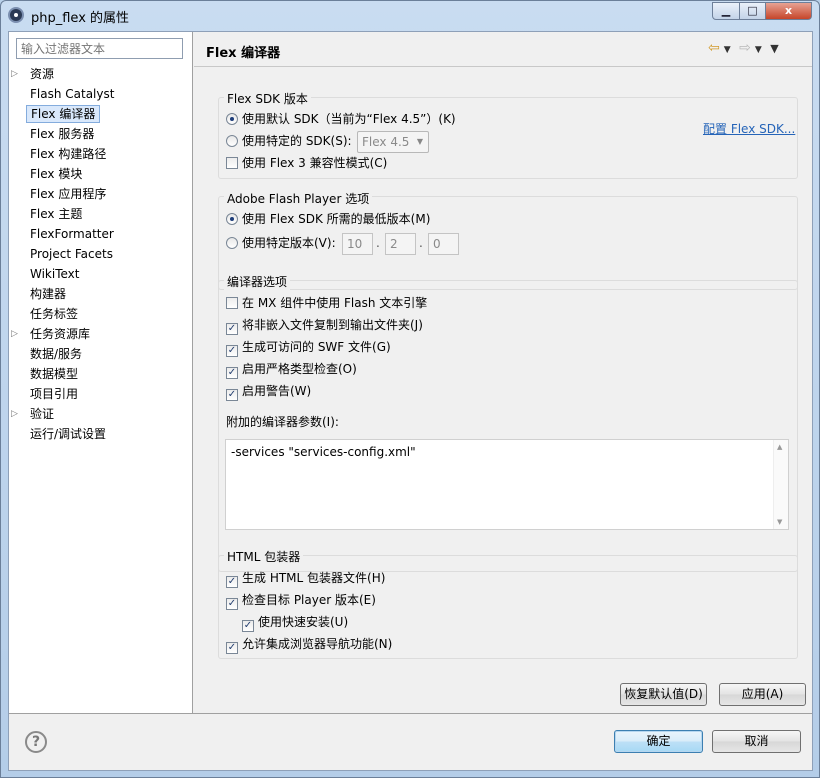  What do you see at coordinates (306, 163) in the screenshot?
I see `flex3-compat-checkbox: 使用 Flex 3 兼容性模式(C)` at bounding box center [306, 163].